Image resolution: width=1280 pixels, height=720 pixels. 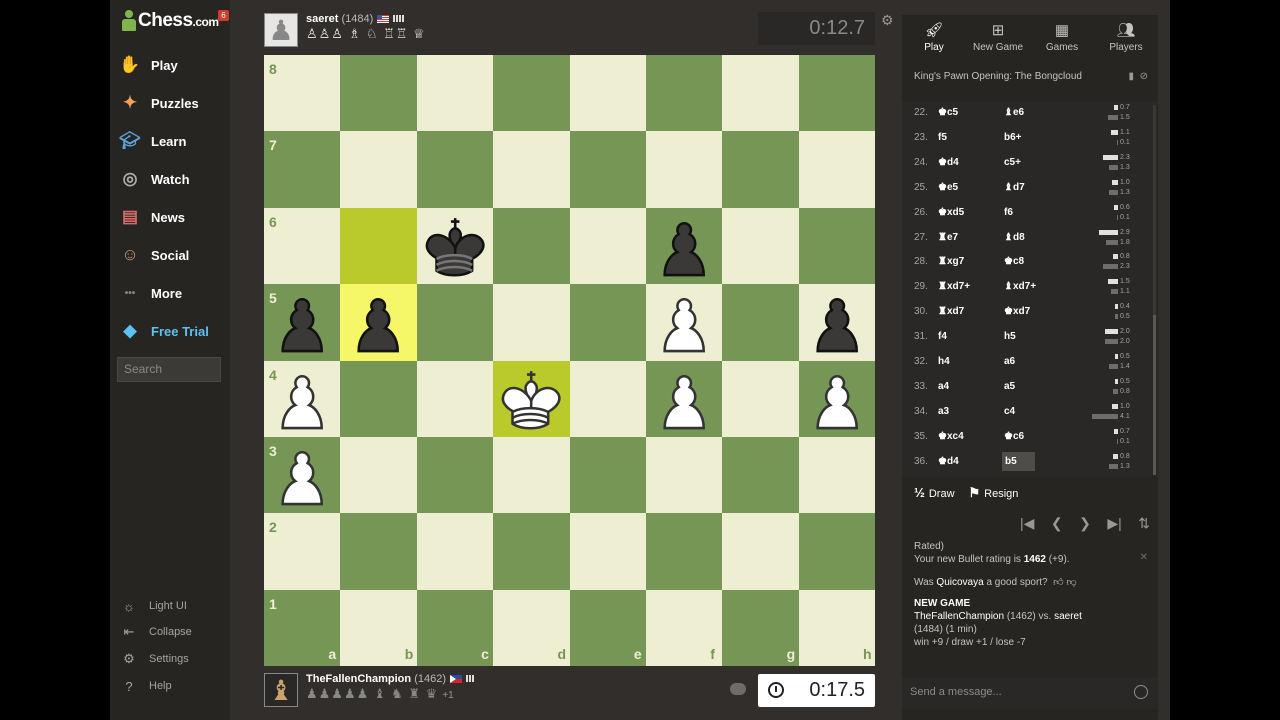 I want to click on white-king-d4, so click(x=531, y=399).